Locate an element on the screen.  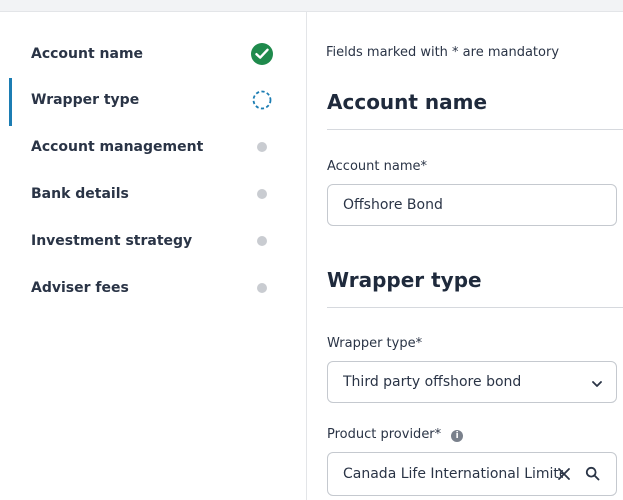
step-label: Account management is located at coordinates (117, 147).